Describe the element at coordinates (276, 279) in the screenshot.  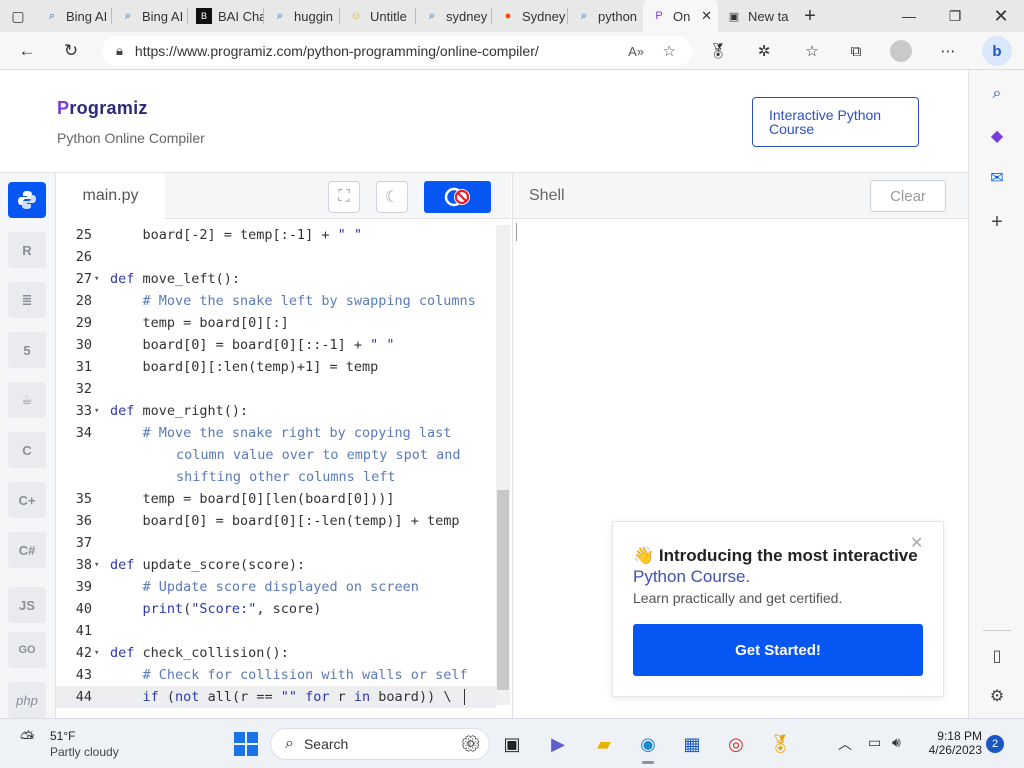
I see `code-line: 27 ▾ def move_left():` at that location.